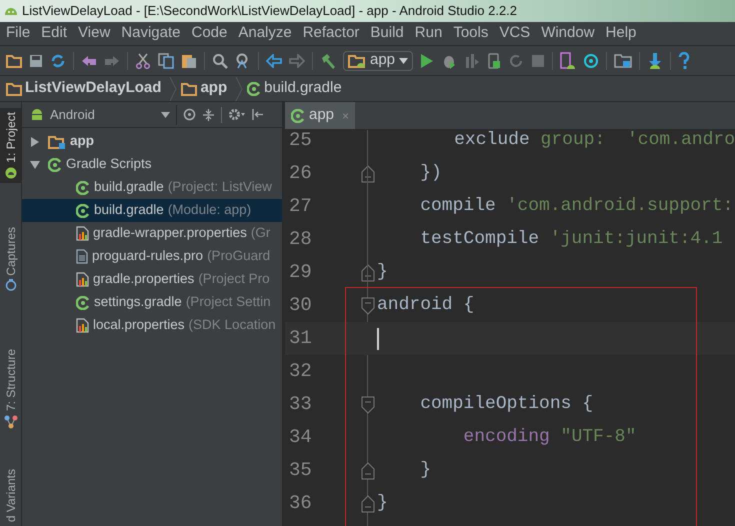  Describe the element at coordinates (494, 60) in the screenshot. I see `device-icon` at that location.